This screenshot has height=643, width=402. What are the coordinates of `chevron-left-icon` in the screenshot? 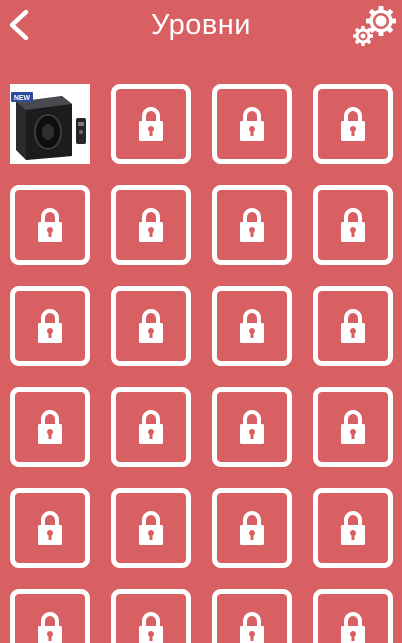 It's located at (19, 25).